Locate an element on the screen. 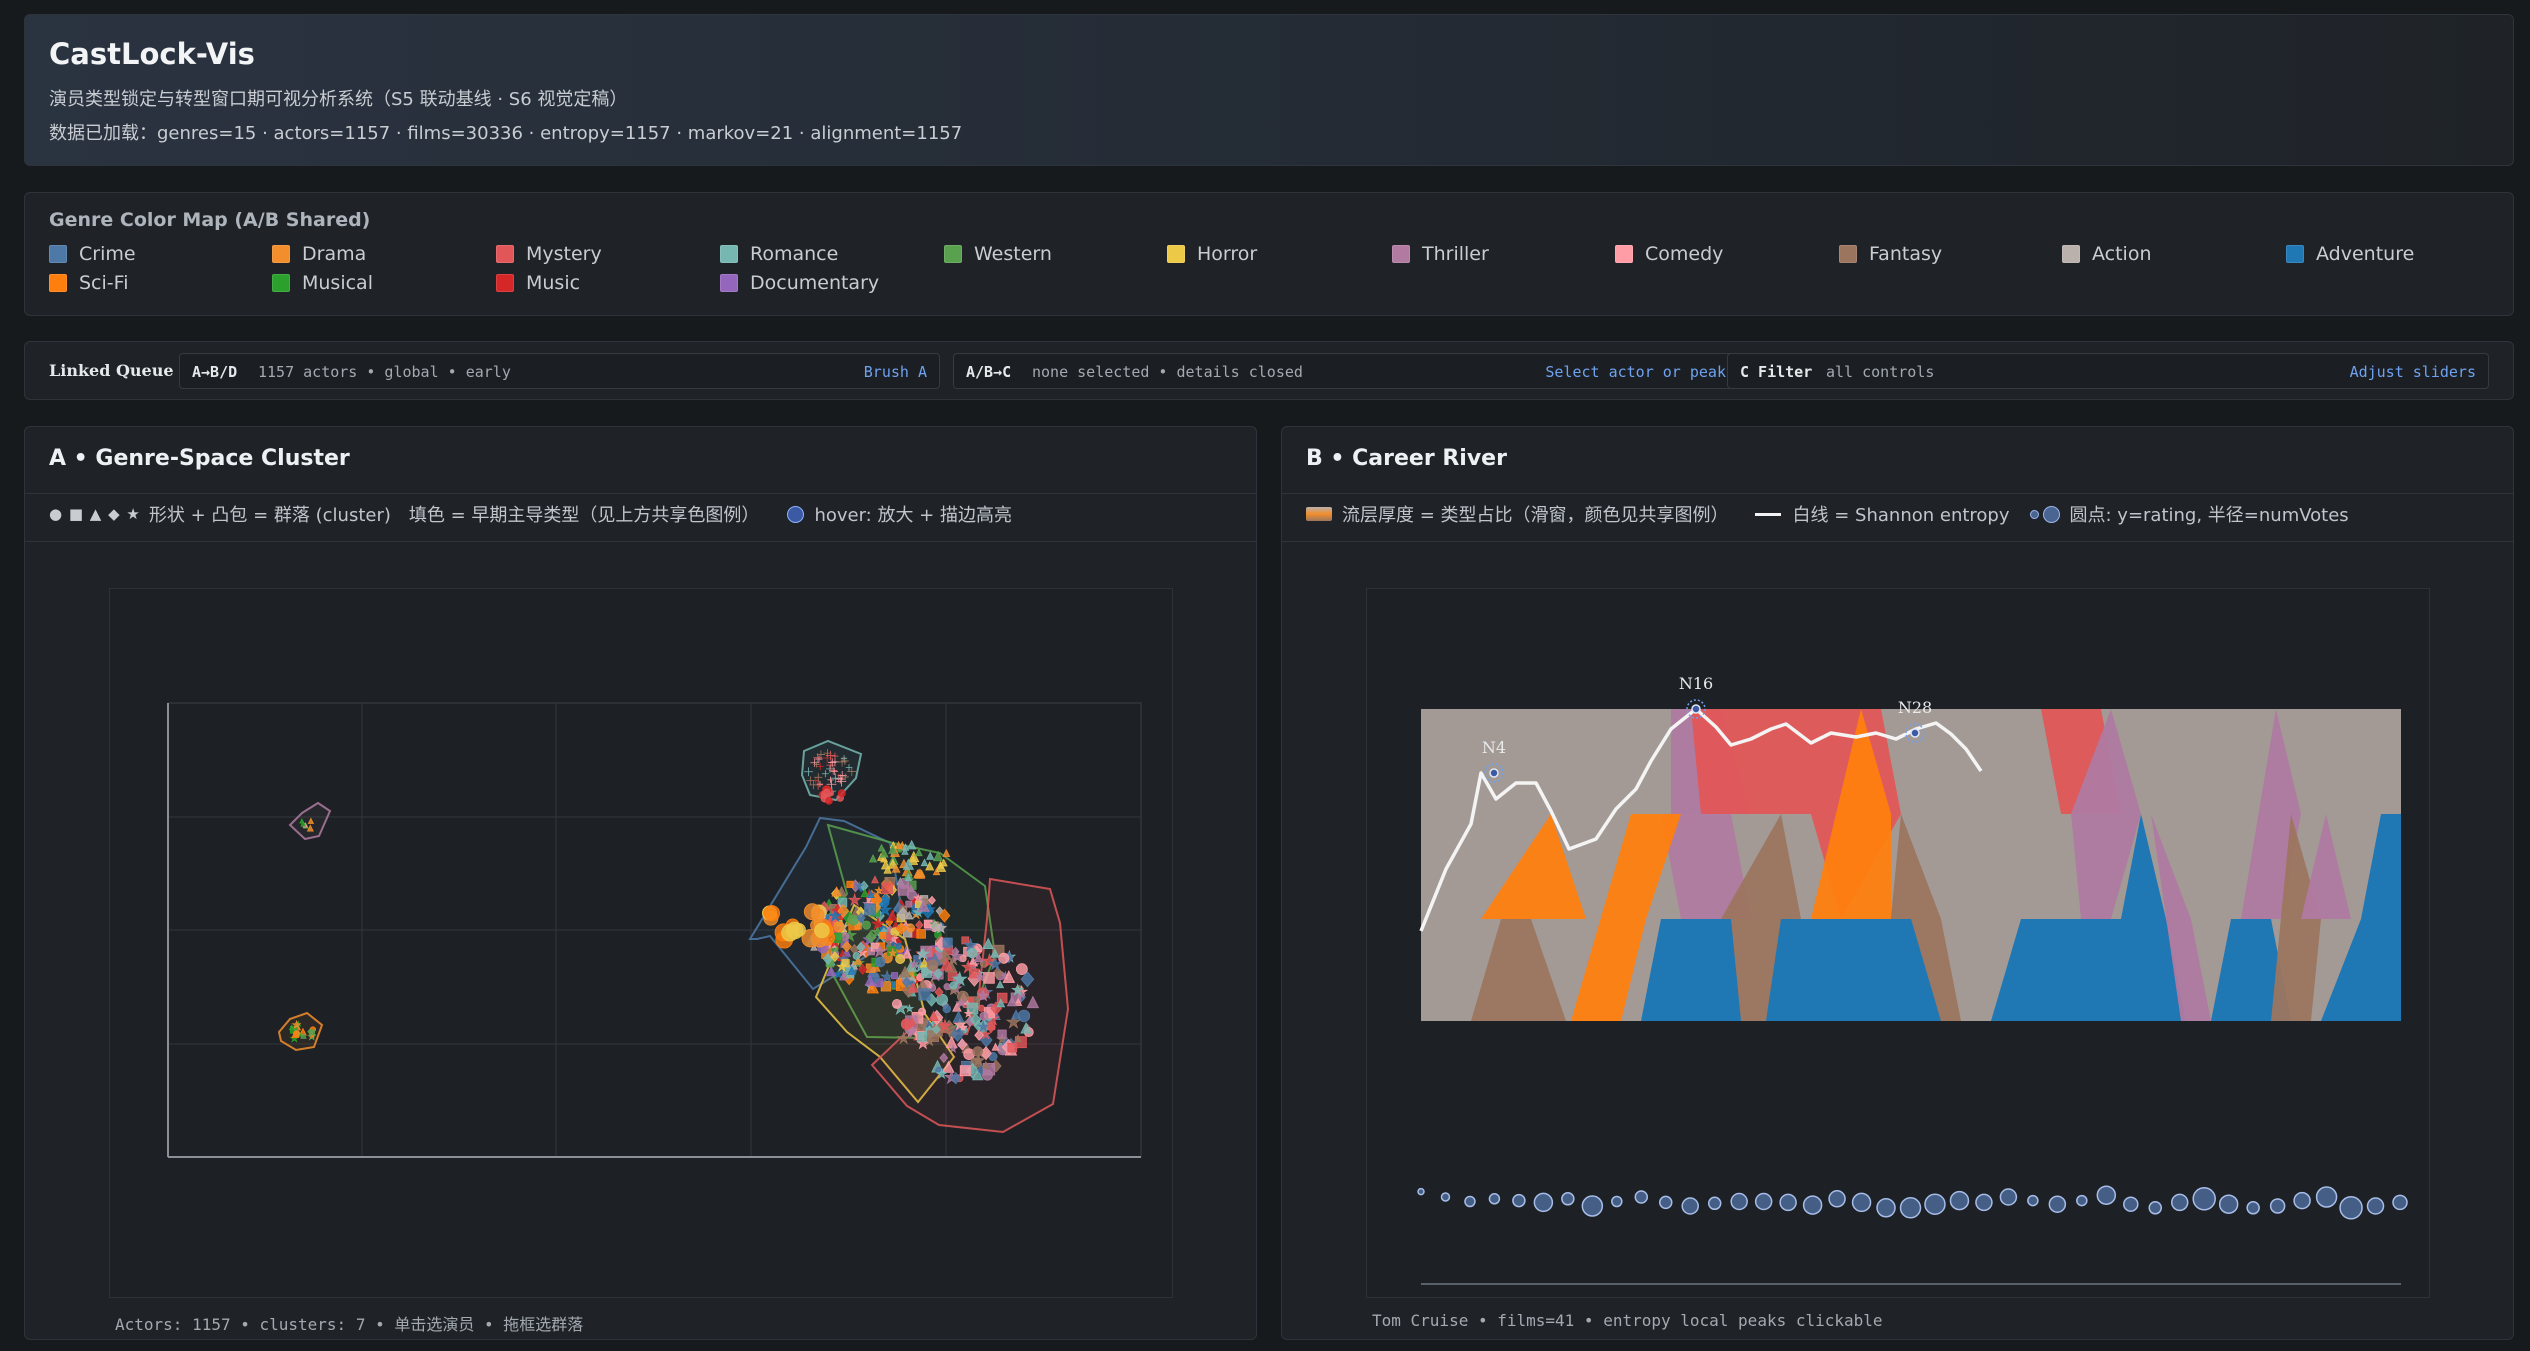 The height and width of the screenshot is (1351, 2530). legend-item-action: Action is located at coordinates (2107, 254).